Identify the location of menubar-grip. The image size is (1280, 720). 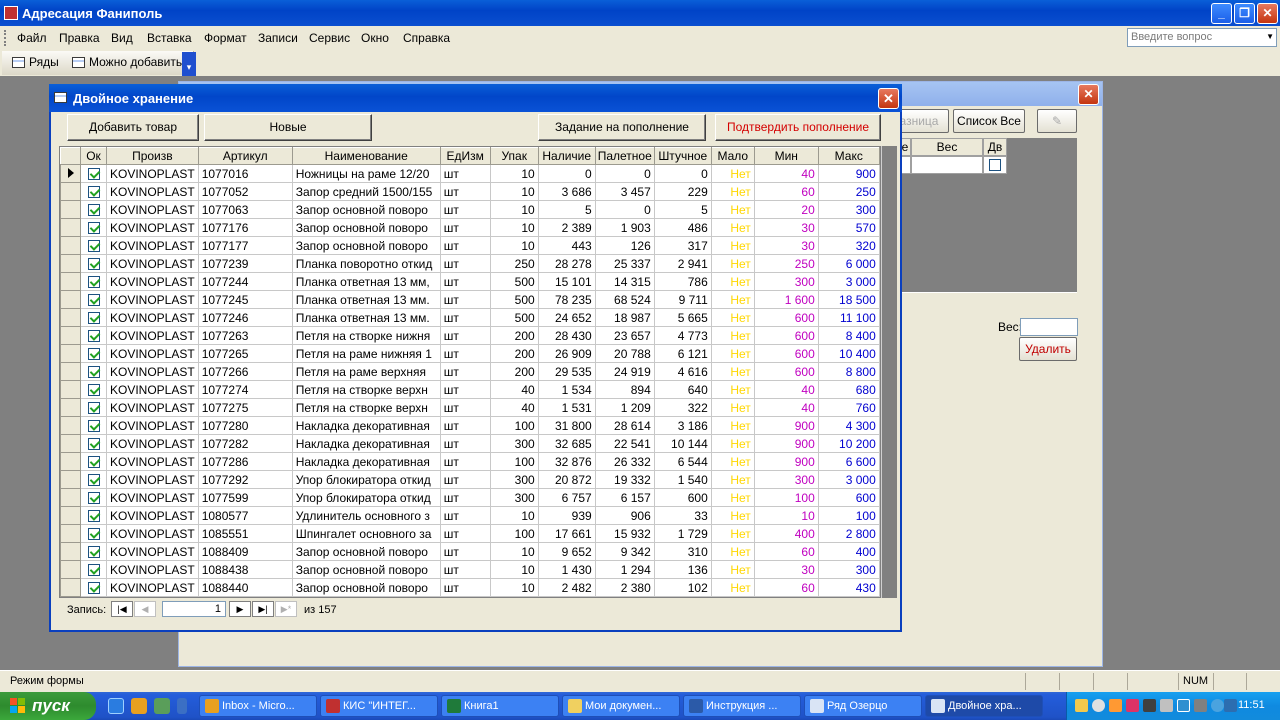
(5, 38).